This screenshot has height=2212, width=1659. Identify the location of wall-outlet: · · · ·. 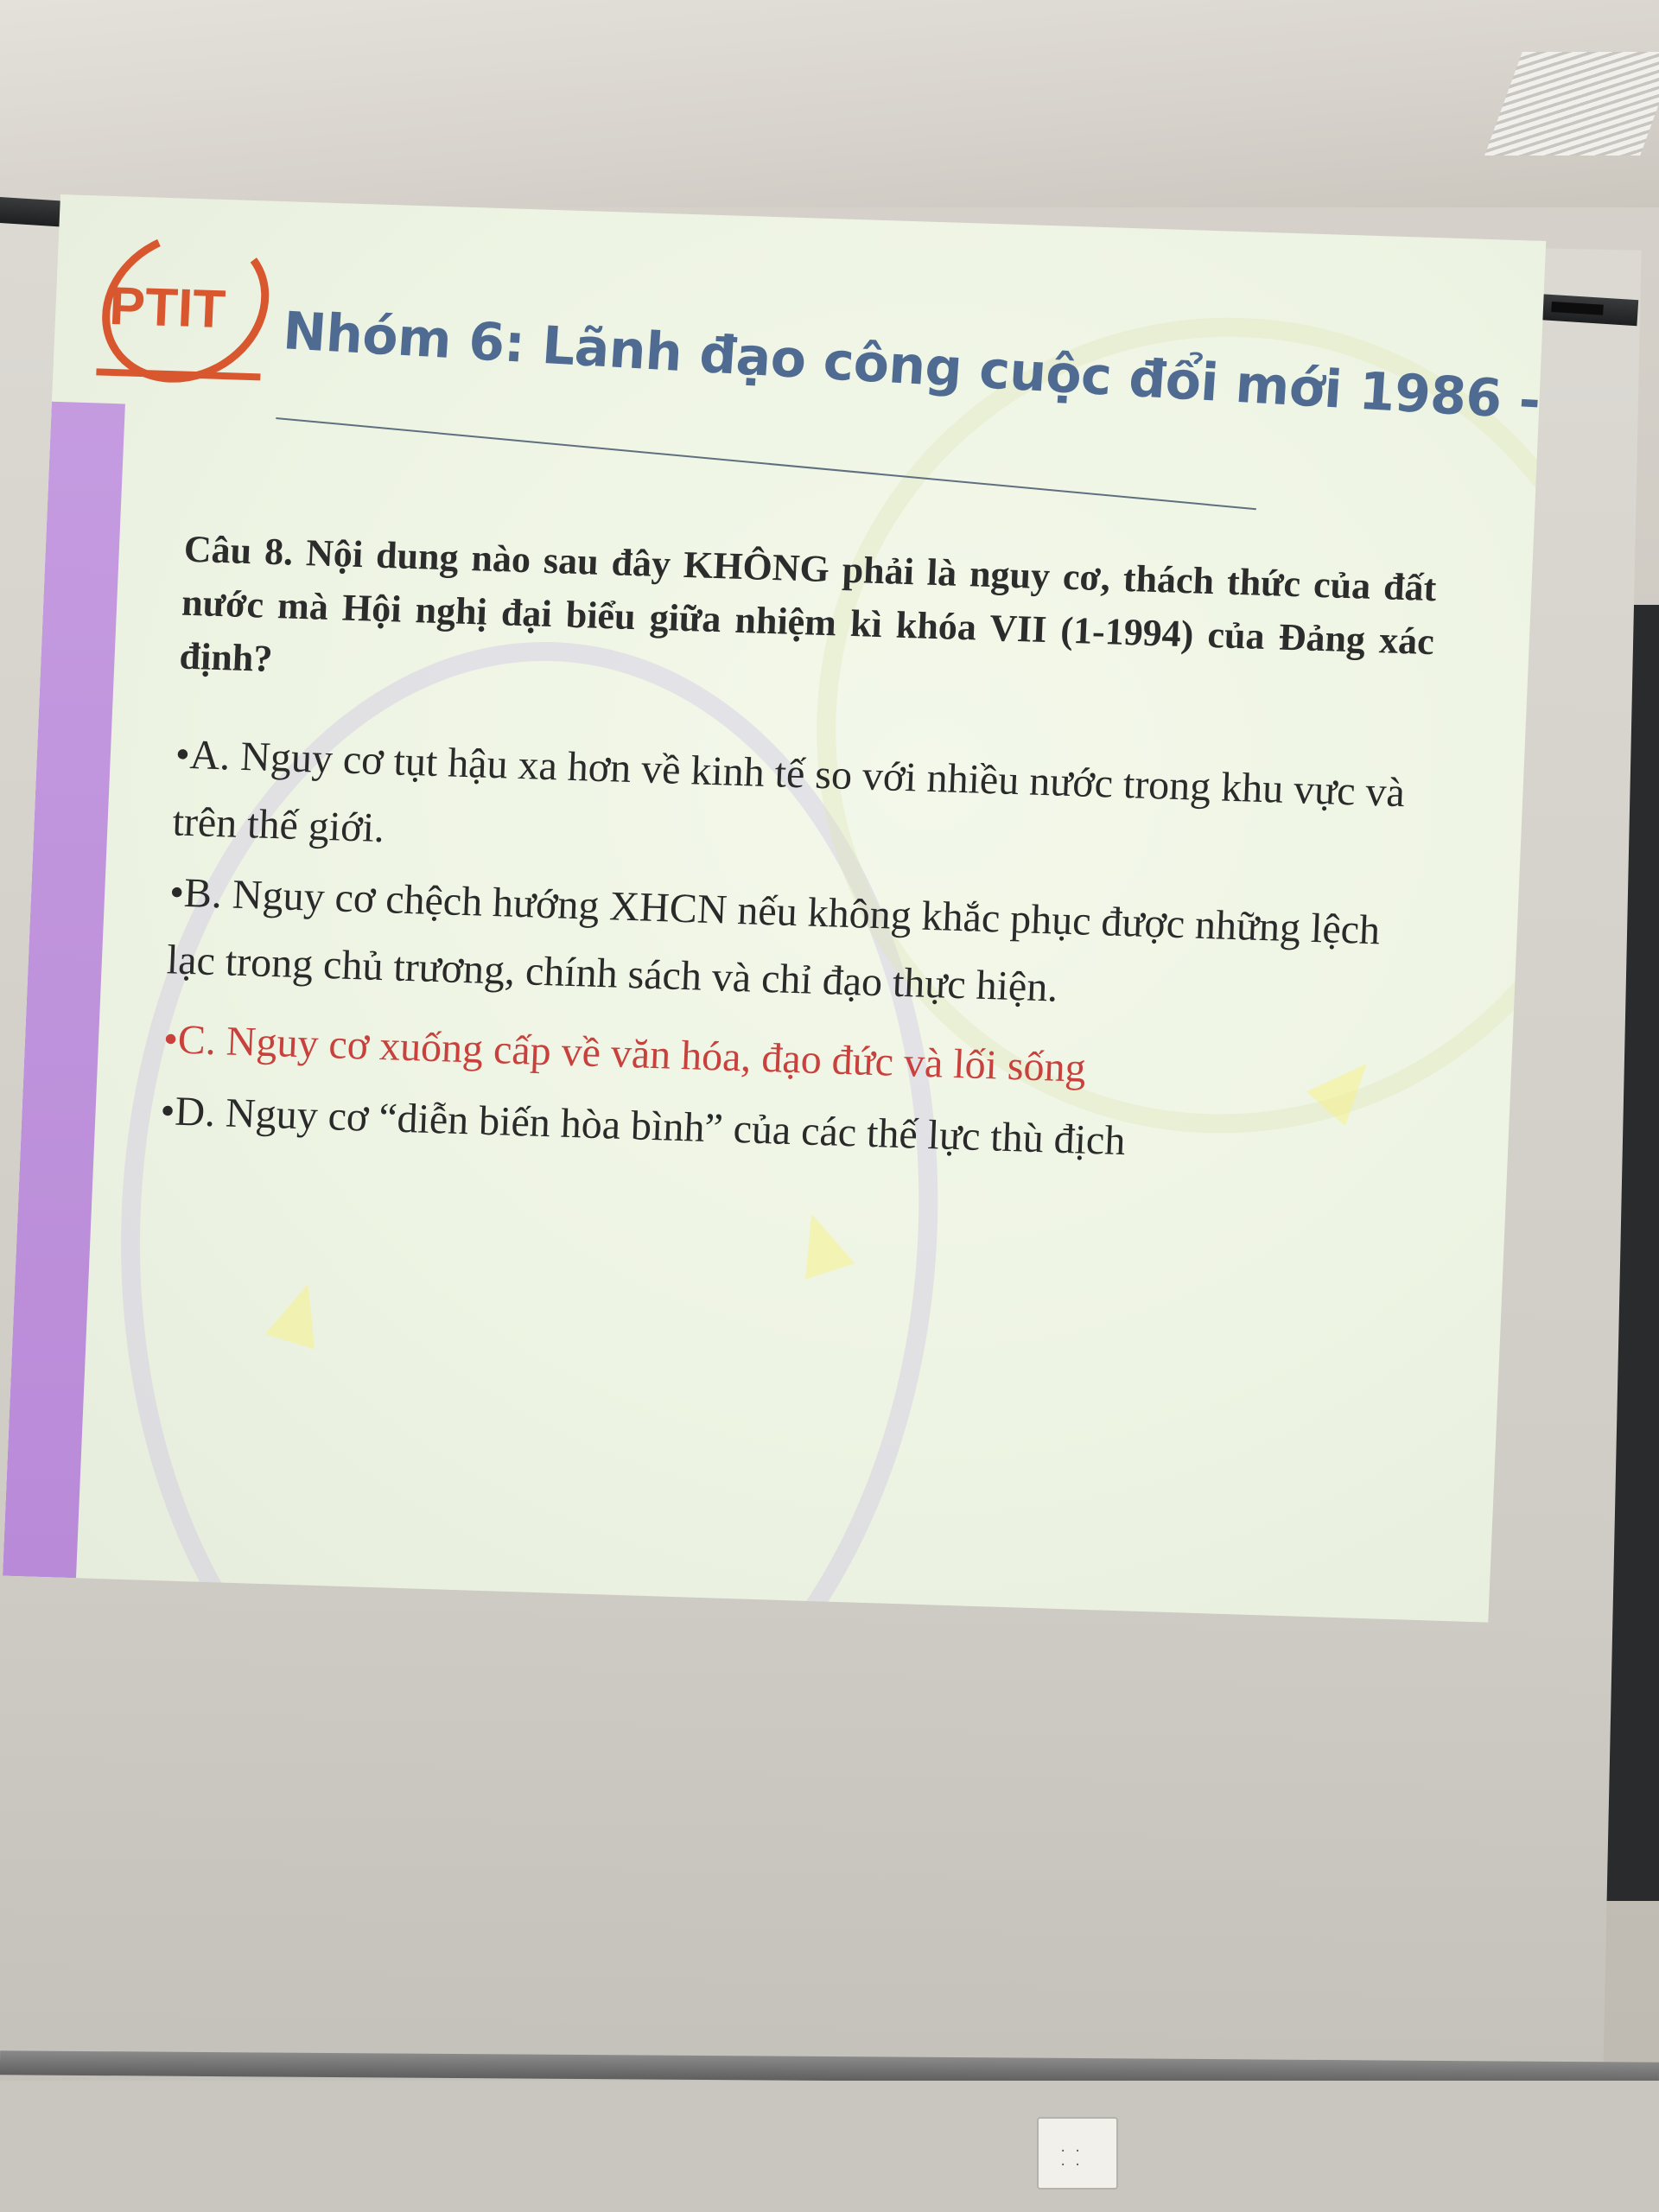
(1077, 2153).